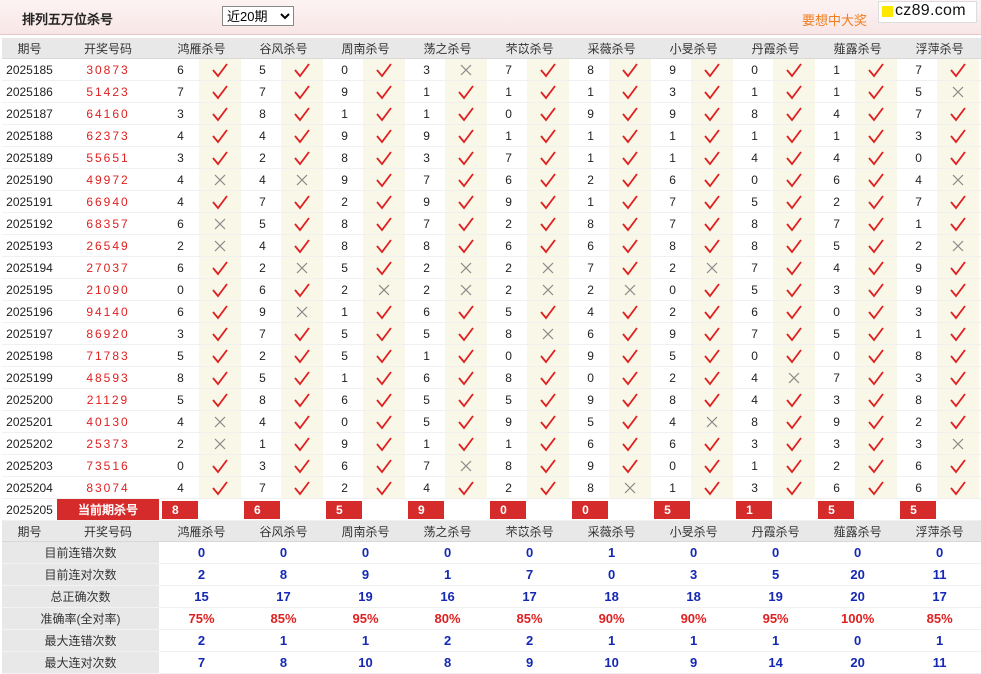  Describe the element at coordinates (927, 12) in the screenshot. I see `site-logo: cz89.com` at that location.